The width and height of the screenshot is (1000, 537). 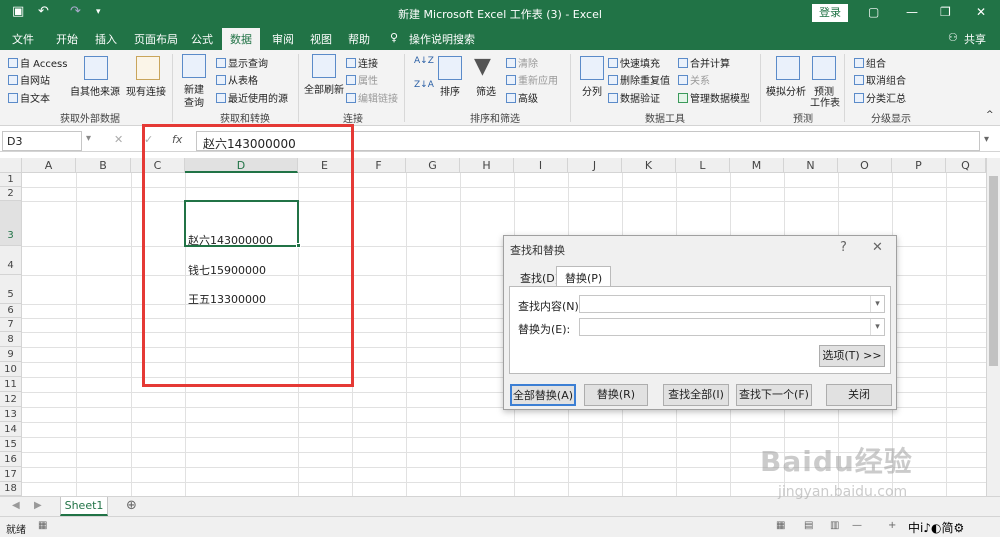 What do you see at coordinates (703, 165) in the screenshot?
I see `col-header: L` at bounding box center [703, 165].